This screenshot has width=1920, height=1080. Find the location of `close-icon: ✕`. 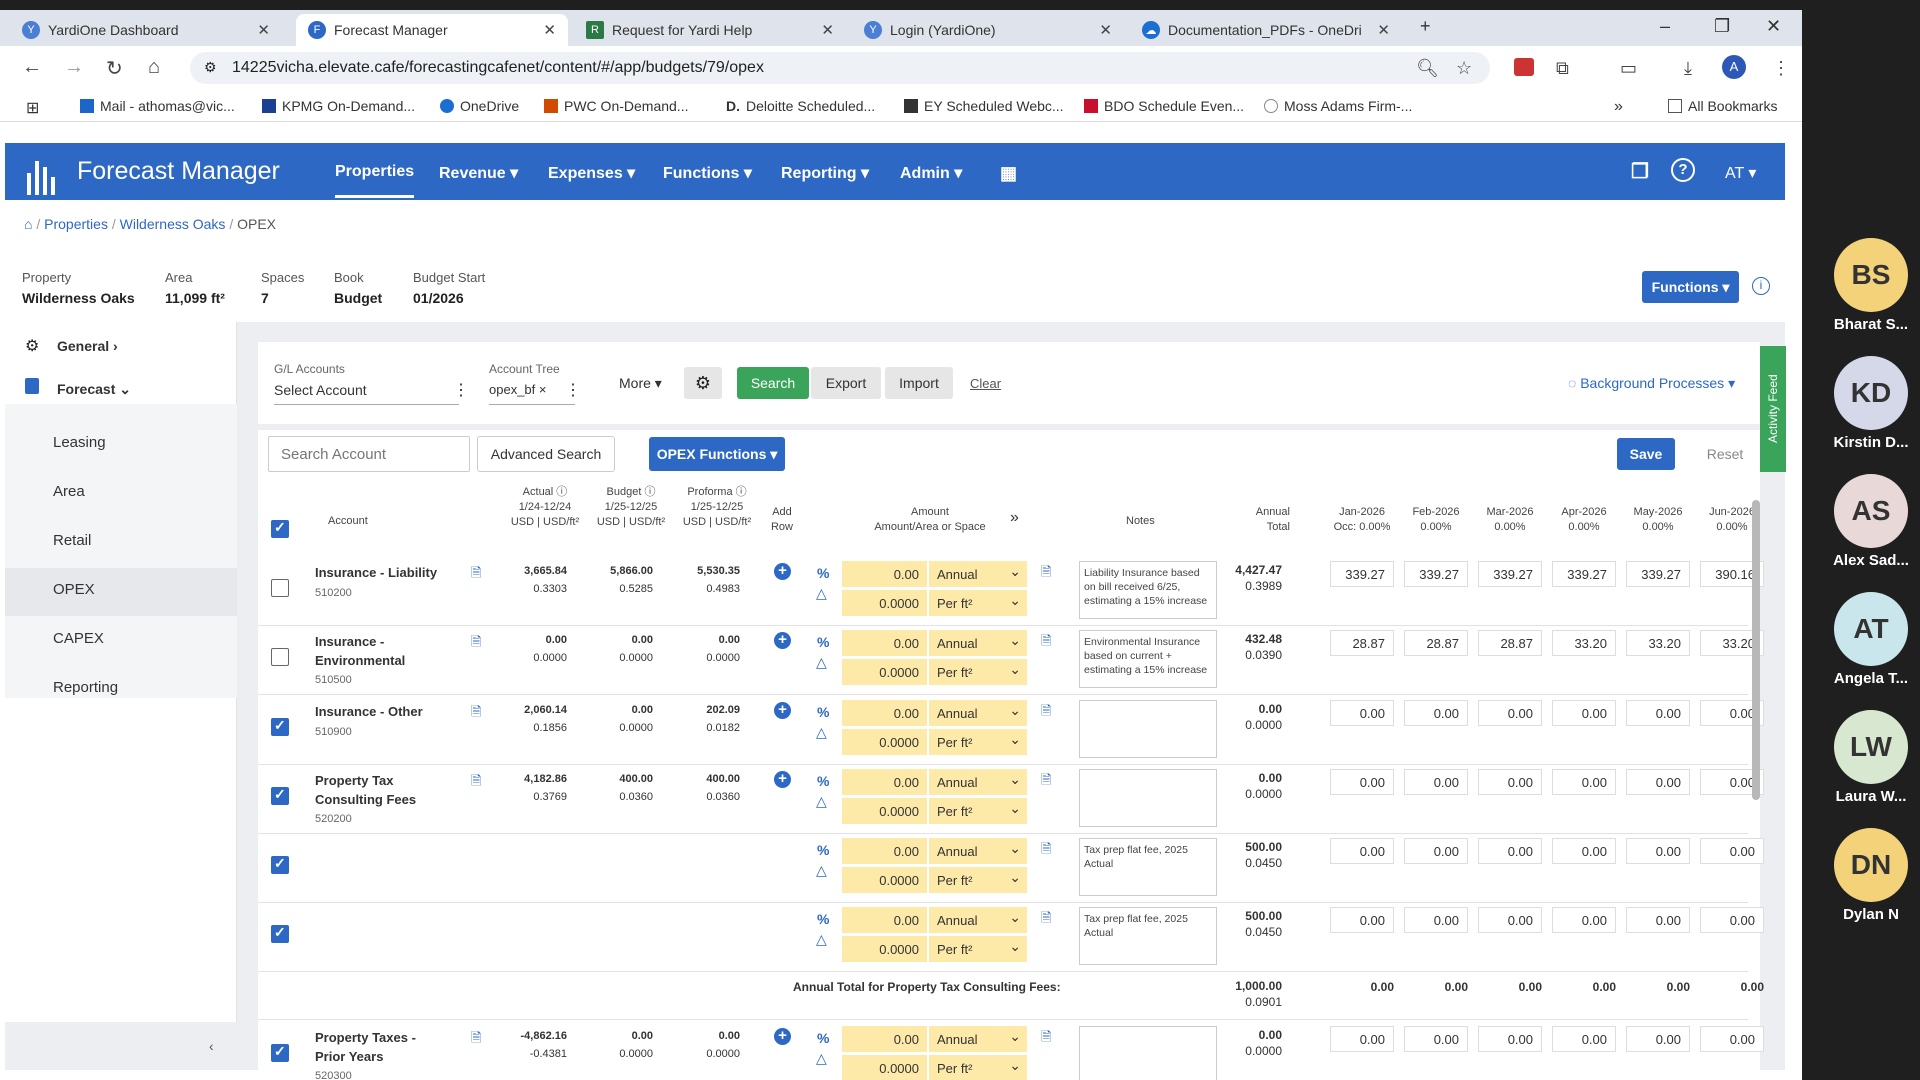

close-icon: ✕ is located at coordinates (1105, 30).